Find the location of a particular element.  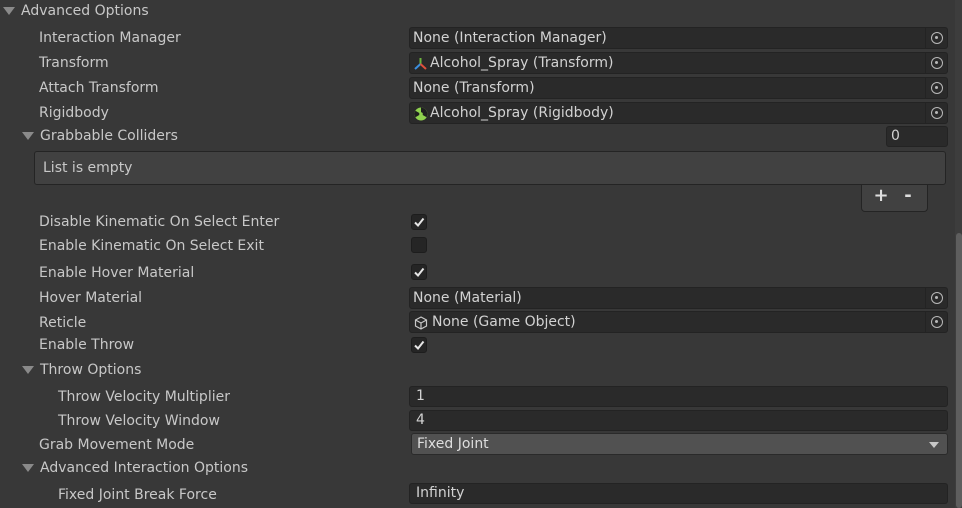

transform-icon is located at coordinates (420, 64).